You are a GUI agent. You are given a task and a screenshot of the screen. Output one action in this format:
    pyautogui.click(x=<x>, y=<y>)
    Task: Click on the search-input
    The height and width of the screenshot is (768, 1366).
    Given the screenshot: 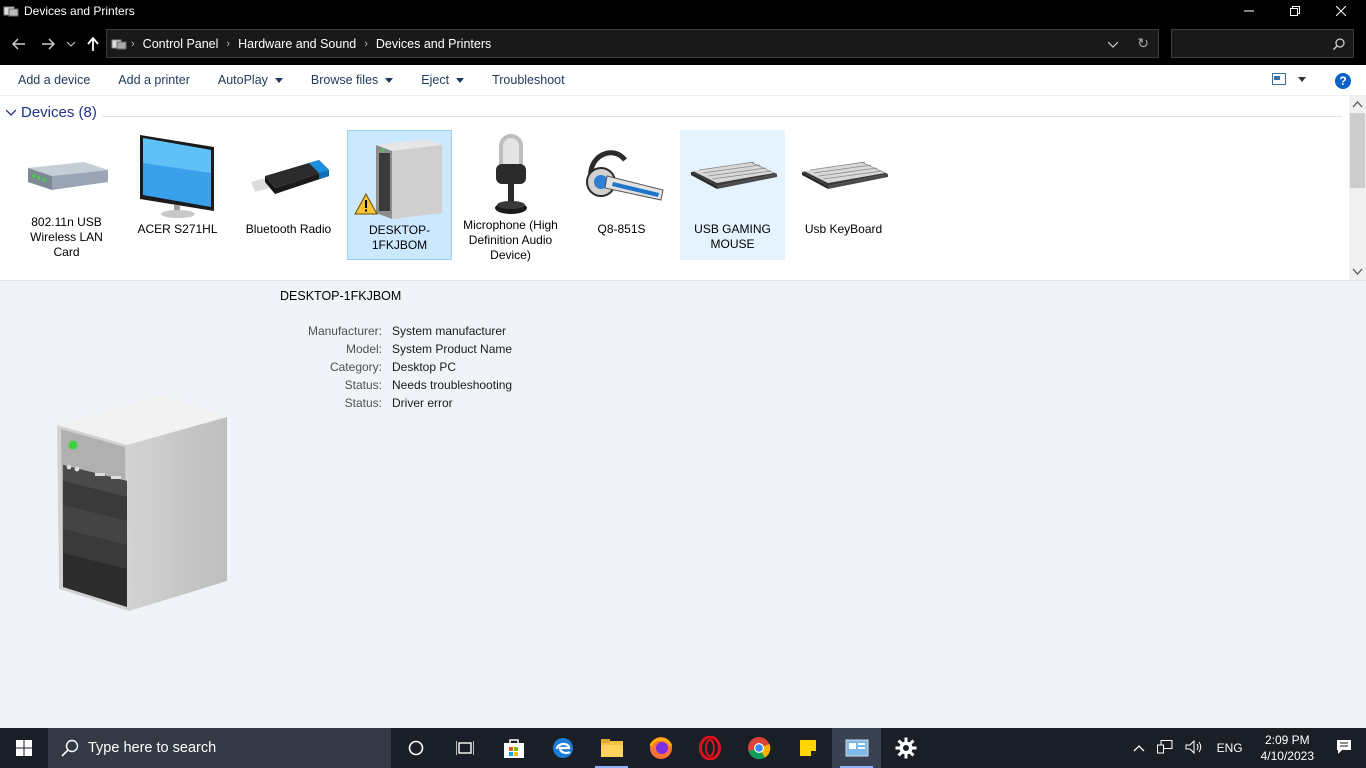 What is the action you would take?
    pyautogui.click(x=1262, y=43)
    